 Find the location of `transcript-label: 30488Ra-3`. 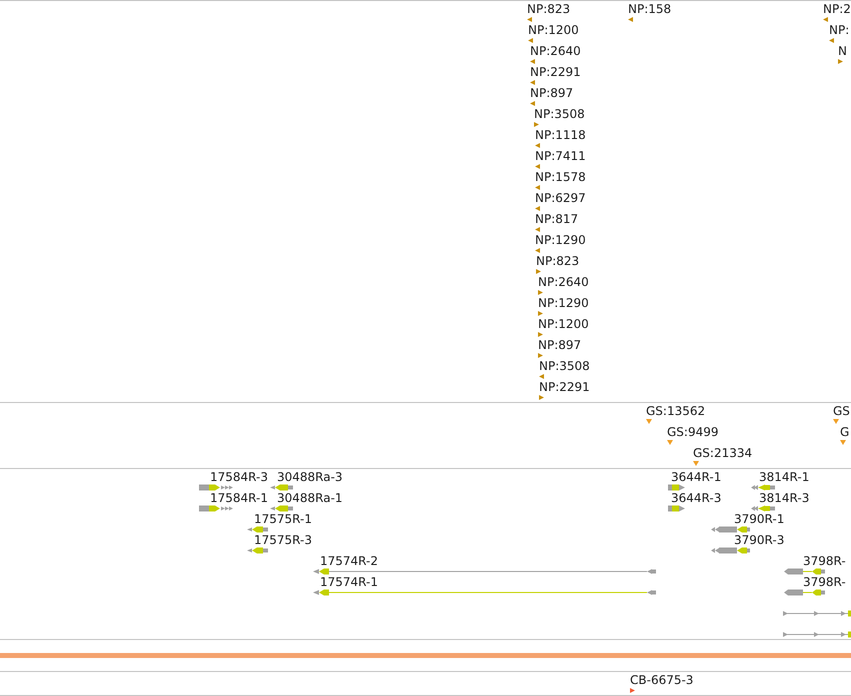

transcript-label: 30488Ra-3 is located at coordinates (310, 477).